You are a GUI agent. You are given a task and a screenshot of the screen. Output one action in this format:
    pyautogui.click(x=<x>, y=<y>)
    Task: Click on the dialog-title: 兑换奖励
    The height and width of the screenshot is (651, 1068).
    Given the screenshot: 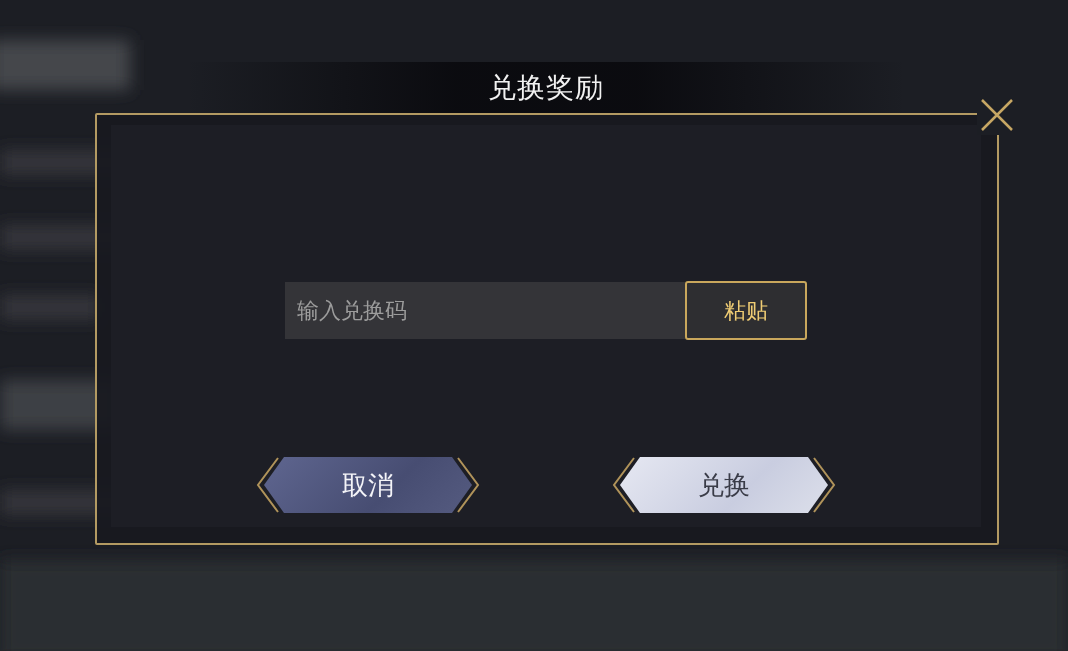 What is the action you would take?
    pyautogui.click(x=546, y=87)
    